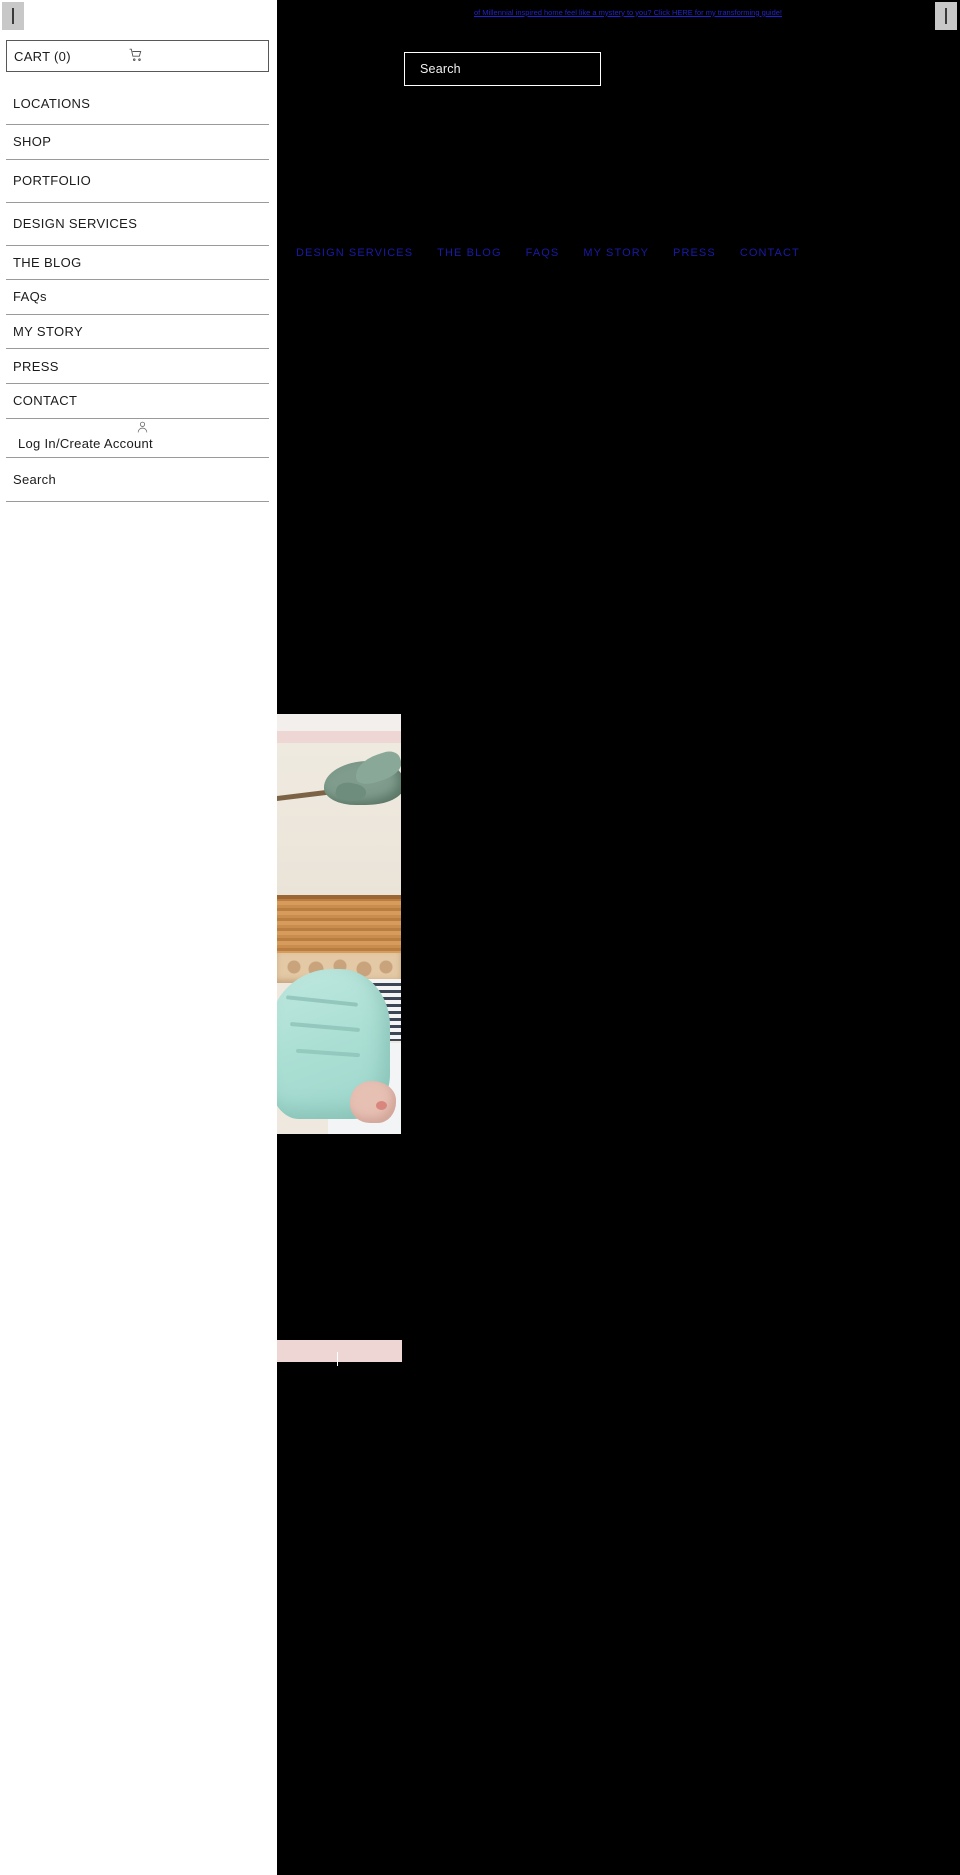 The image size is (960, 1875). I want to click on hero-top-padding, so click(338, 722).